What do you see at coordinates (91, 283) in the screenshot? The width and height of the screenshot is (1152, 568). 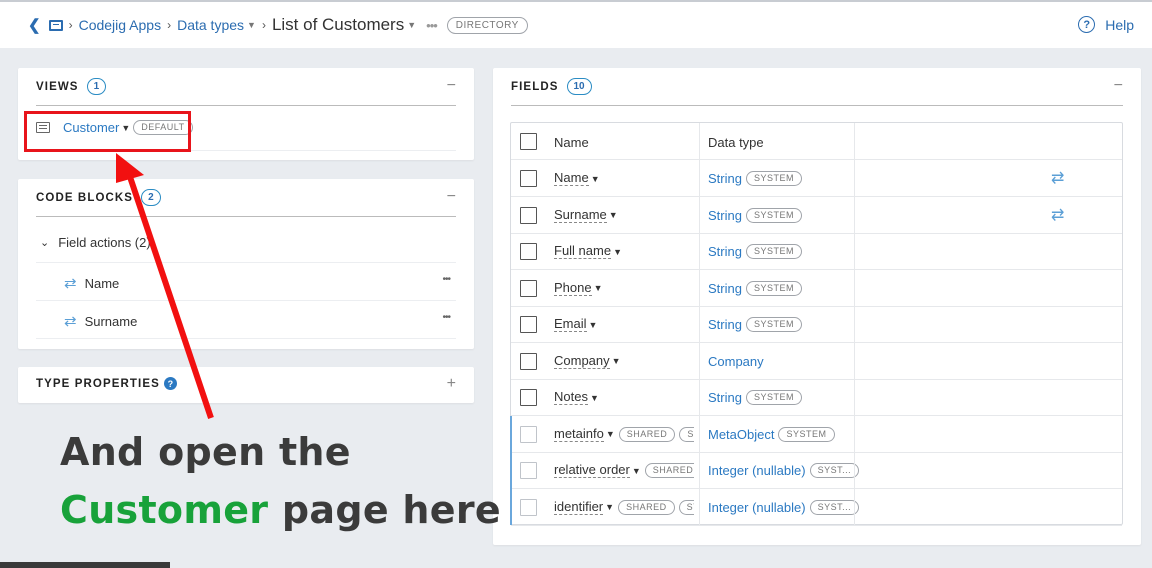 I see `code-block-item-name: ⇄ Name` at bounding box center [91, 283].